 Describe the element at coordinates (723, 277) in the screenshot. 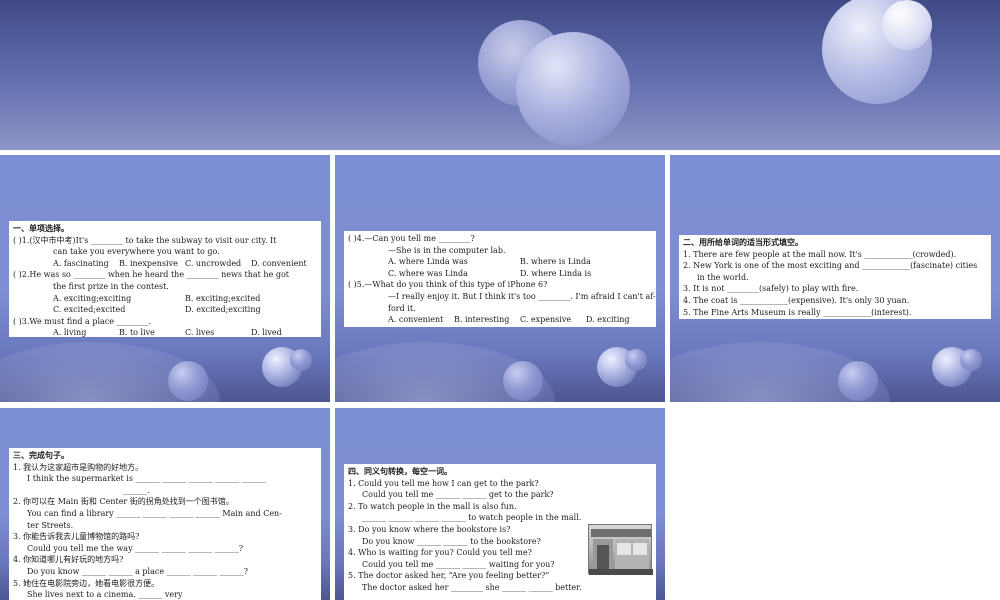

I see `fill-item-2-cont: in the world.` at that location.